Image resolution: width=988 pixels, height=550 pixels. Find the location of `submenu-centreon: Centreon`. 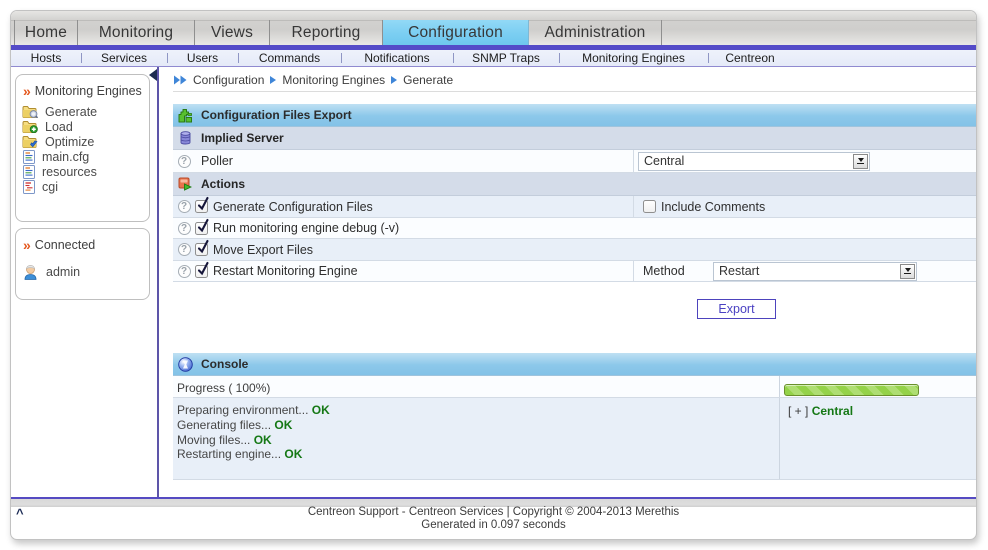

submenu-centreon: Centreon is located at coordinates (750, 58).